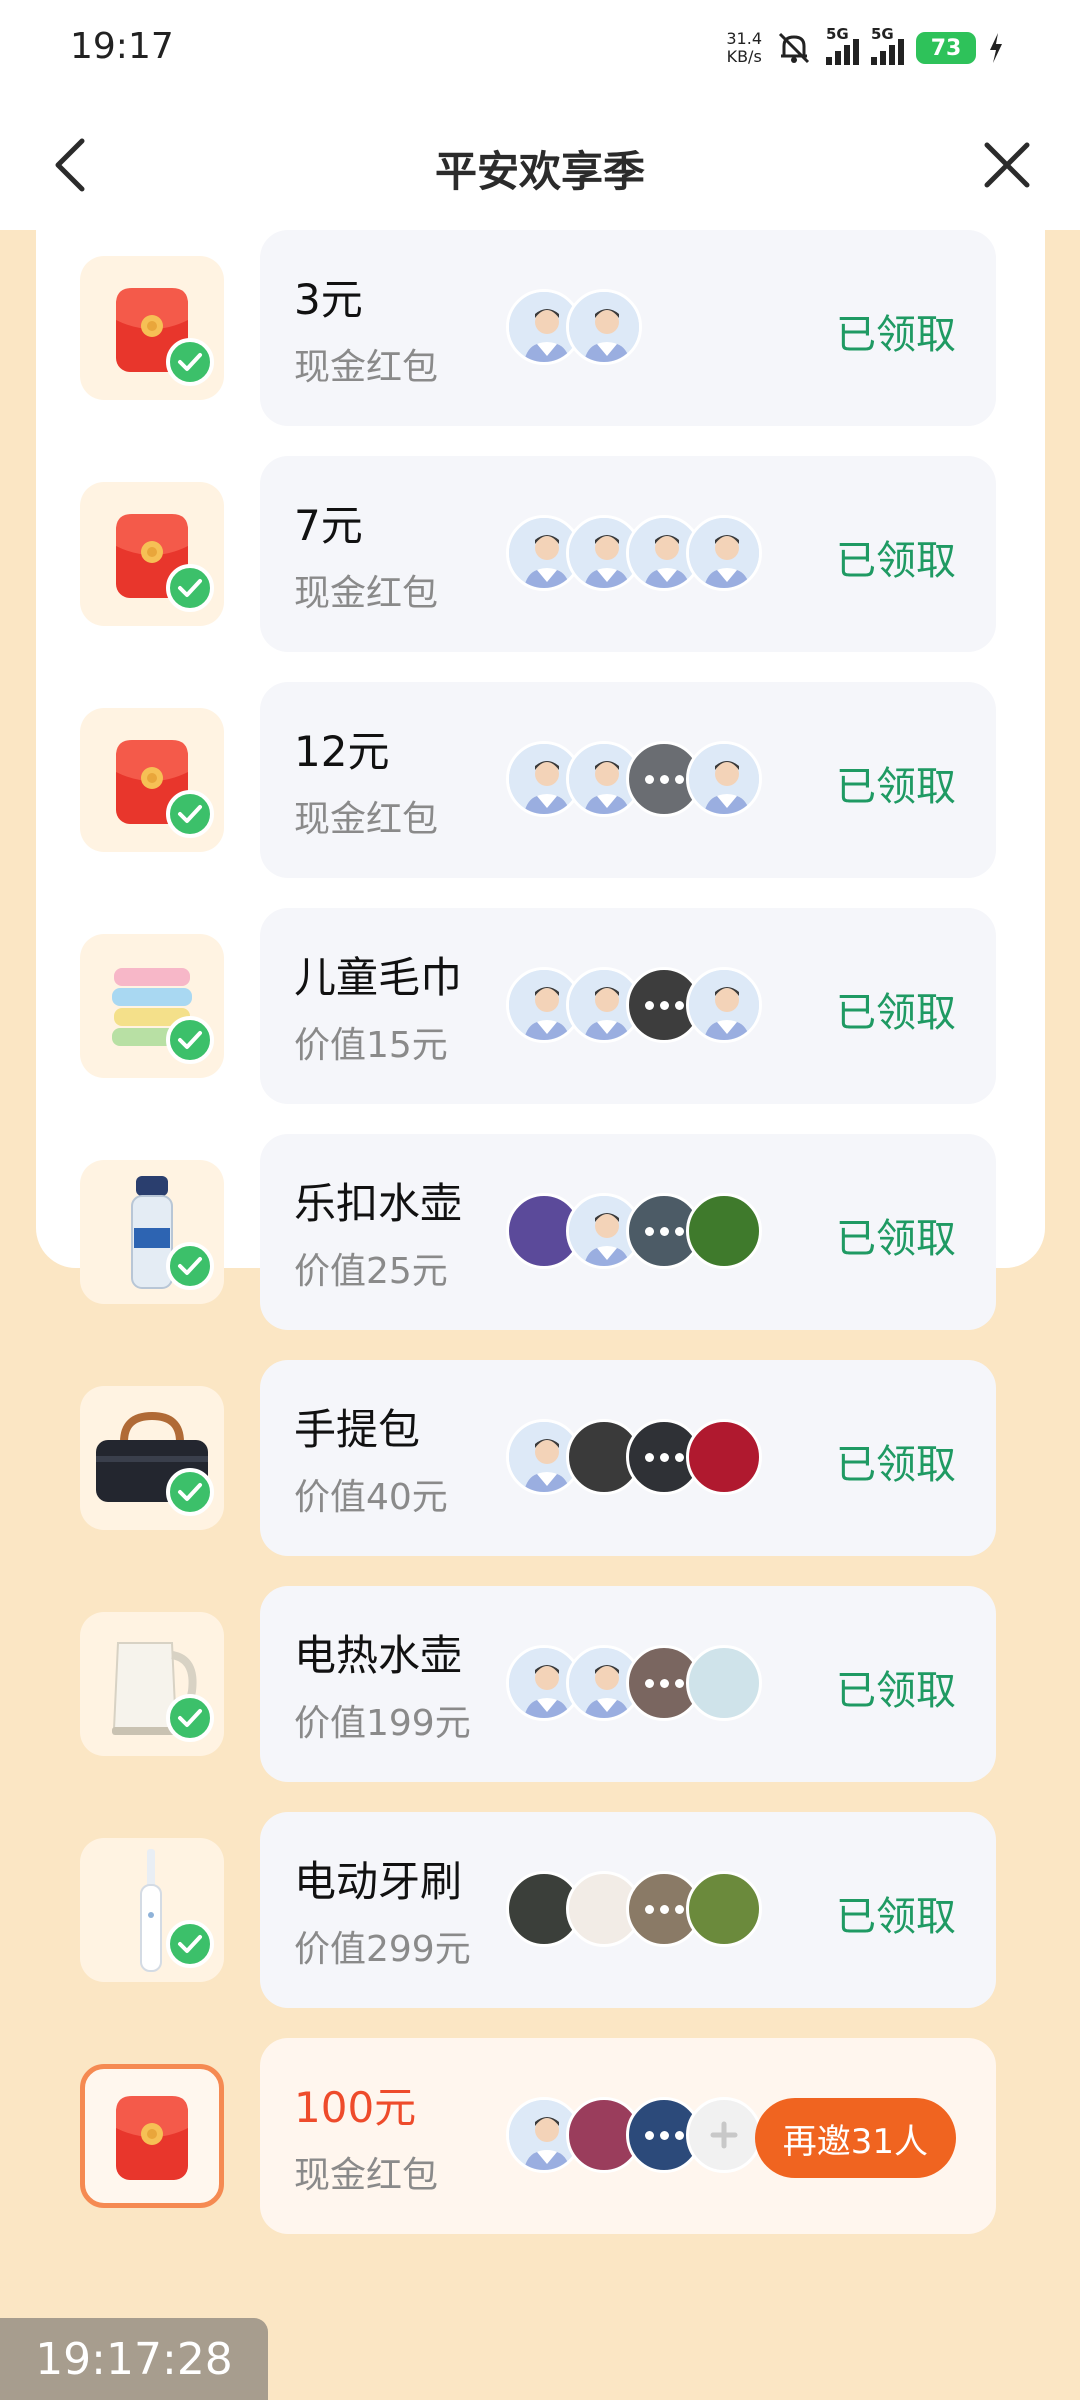 The height and width of the screenshot is (2400, 1080). I want to click on reward-card: 12元现金红包 已领取, so click(628, 780).